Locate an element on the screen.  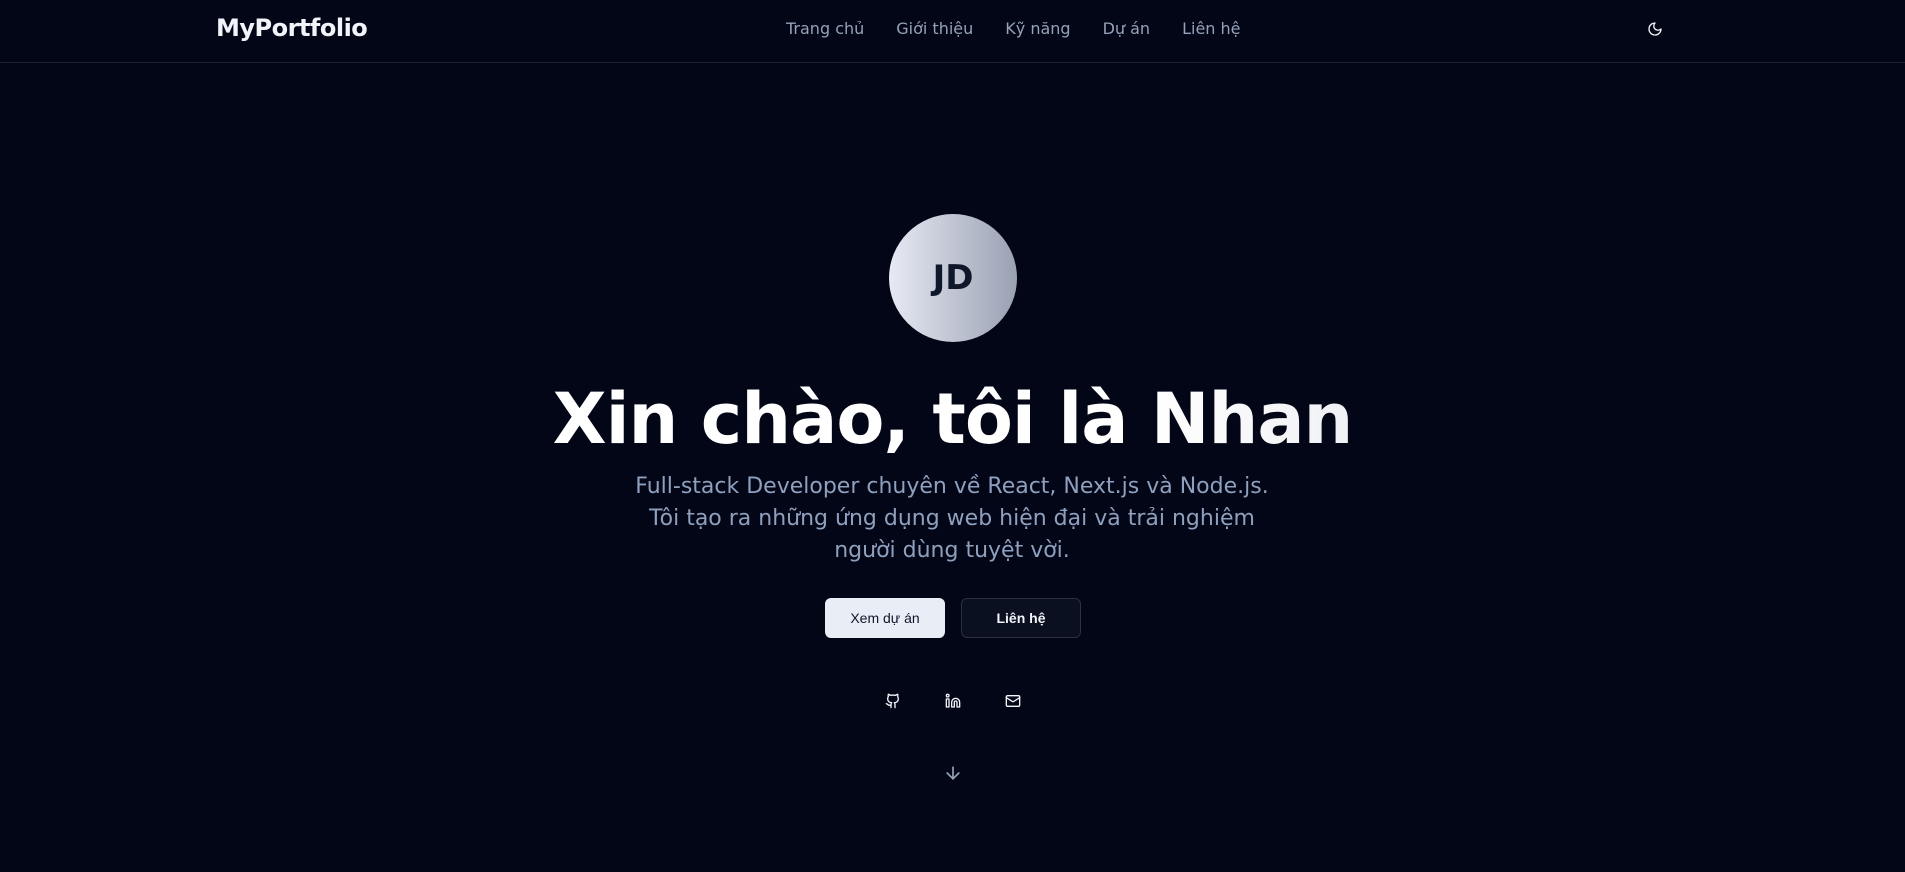
email-link is located at coordinates (1013, 701).